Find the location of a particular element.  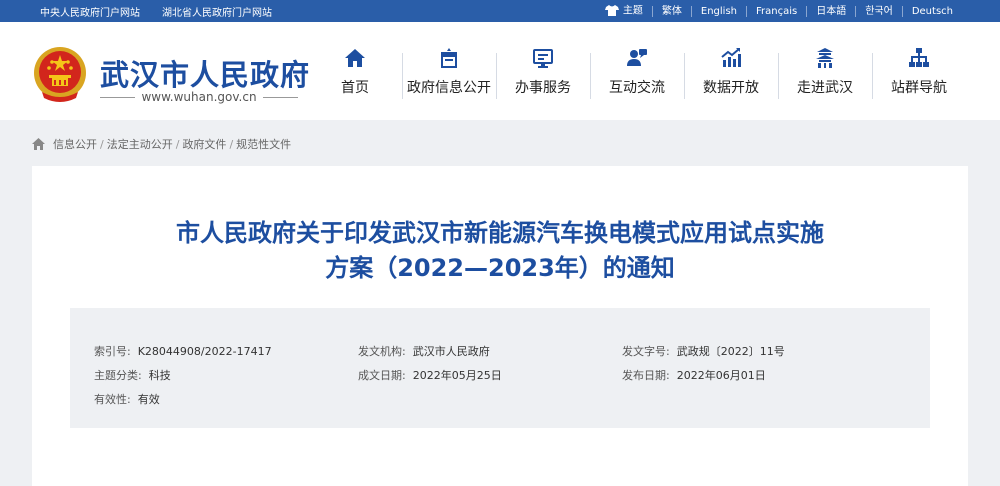

nav-about-wuhan-label: 走进武汉 is located at coordinates (825, 88).